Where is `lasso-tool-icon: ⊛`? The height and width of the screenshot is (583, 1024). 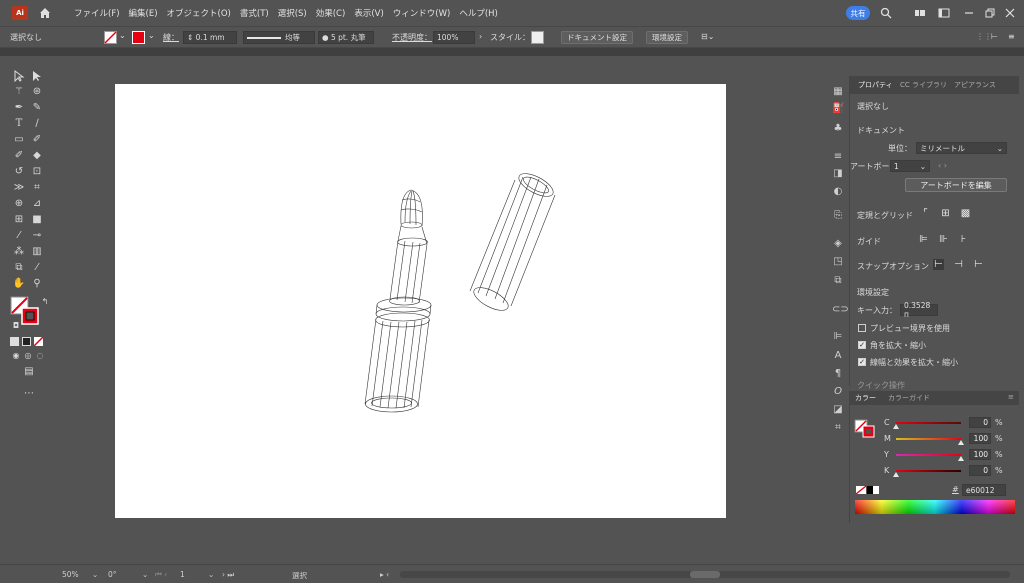
lasso-tool-icon: ⊛ is located at coordinates (37, 92).